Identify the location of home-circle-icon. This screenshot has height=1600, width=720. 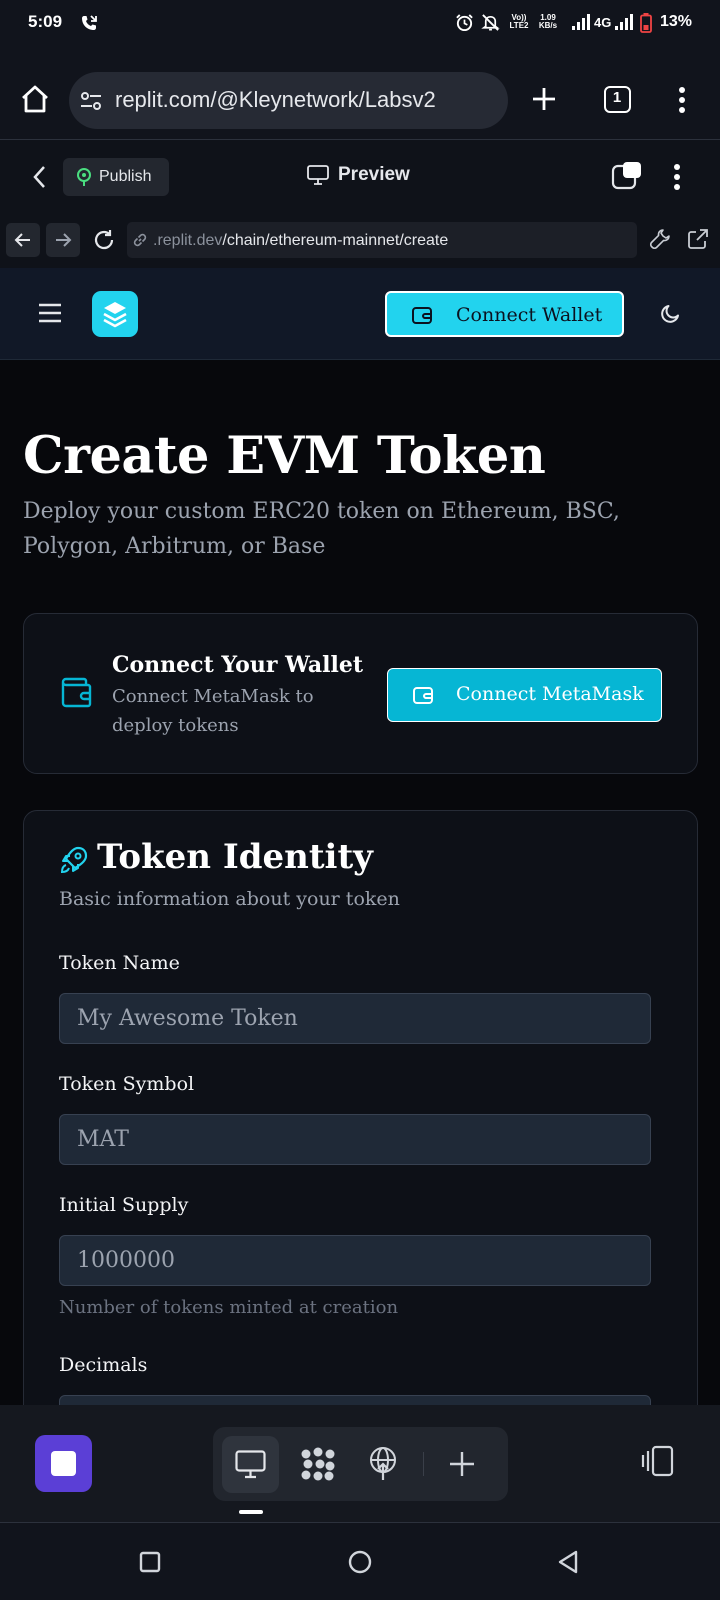
(360, 1562).